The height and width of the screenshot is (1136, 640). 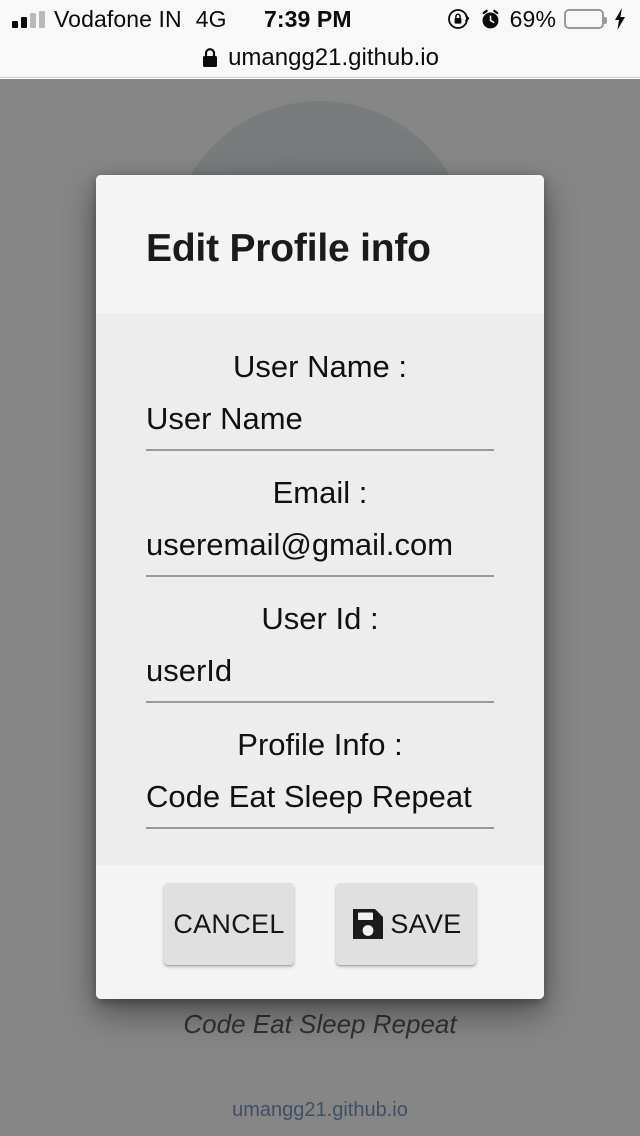 I want to click on field-label-user-id: User Id :, so click(x=320, y=618).